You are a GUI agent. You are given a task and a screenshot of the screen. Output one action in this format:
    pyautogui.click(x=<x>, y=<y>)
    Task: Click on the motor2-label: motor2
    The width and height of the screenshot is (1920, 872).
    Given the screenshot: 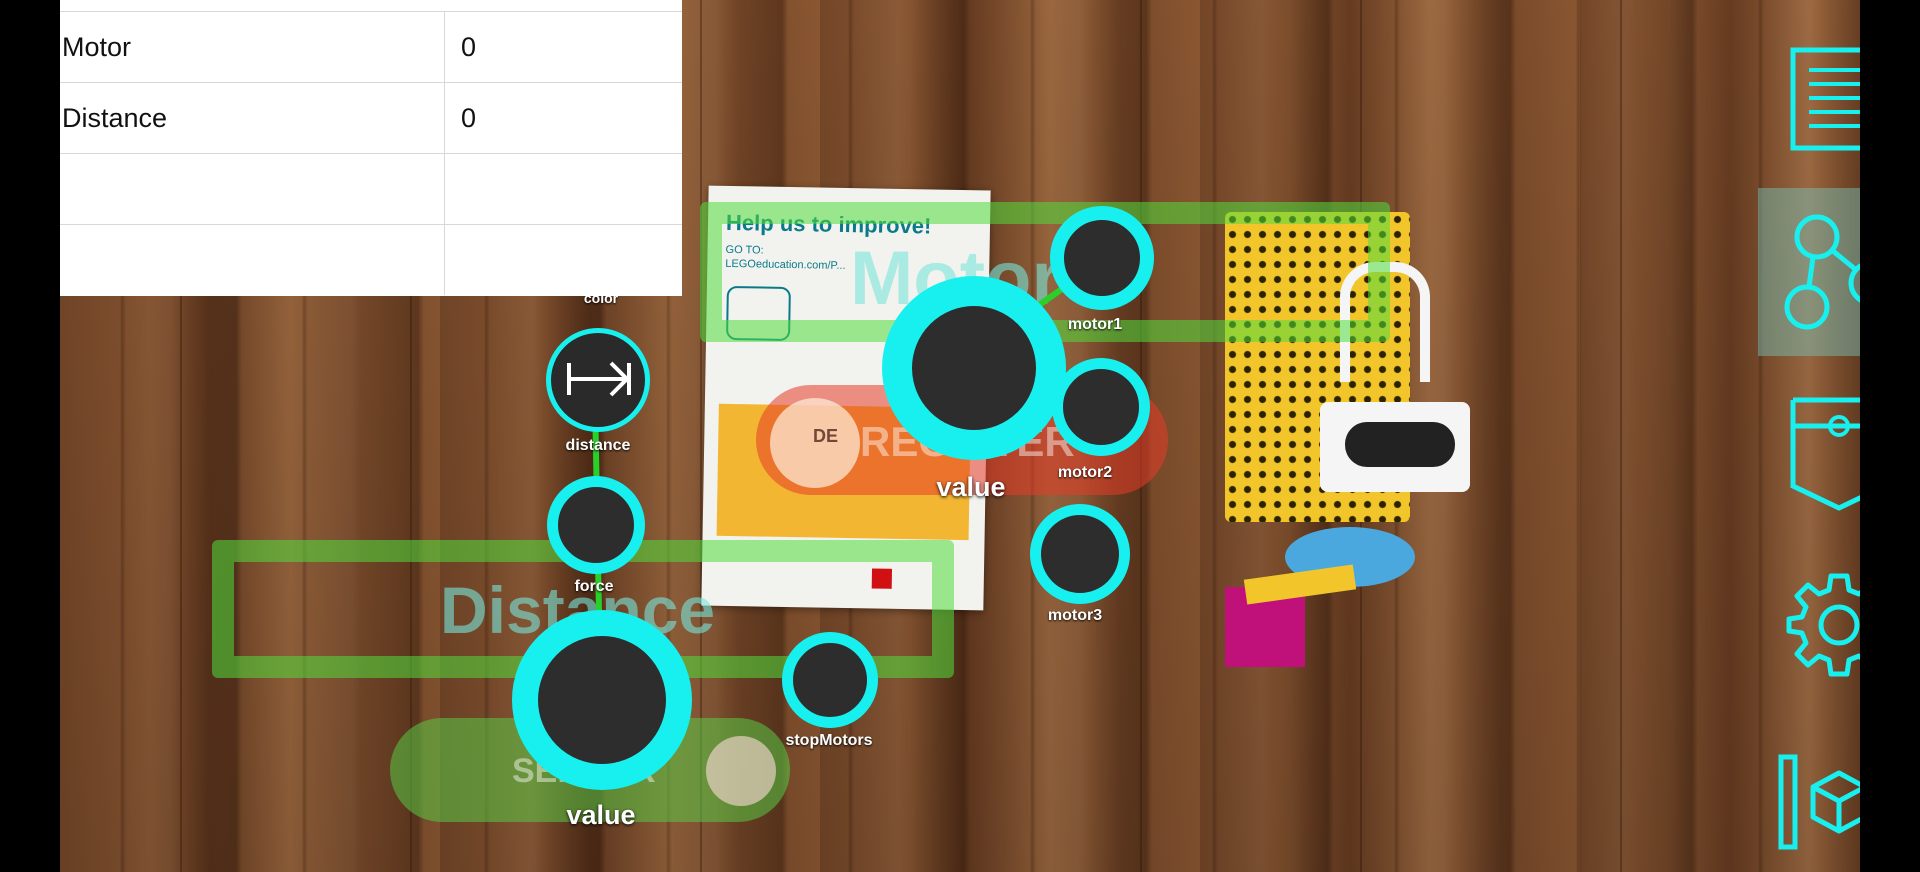 What is the action you would take?
    pyautogui.click(x=1085, y=472)
    